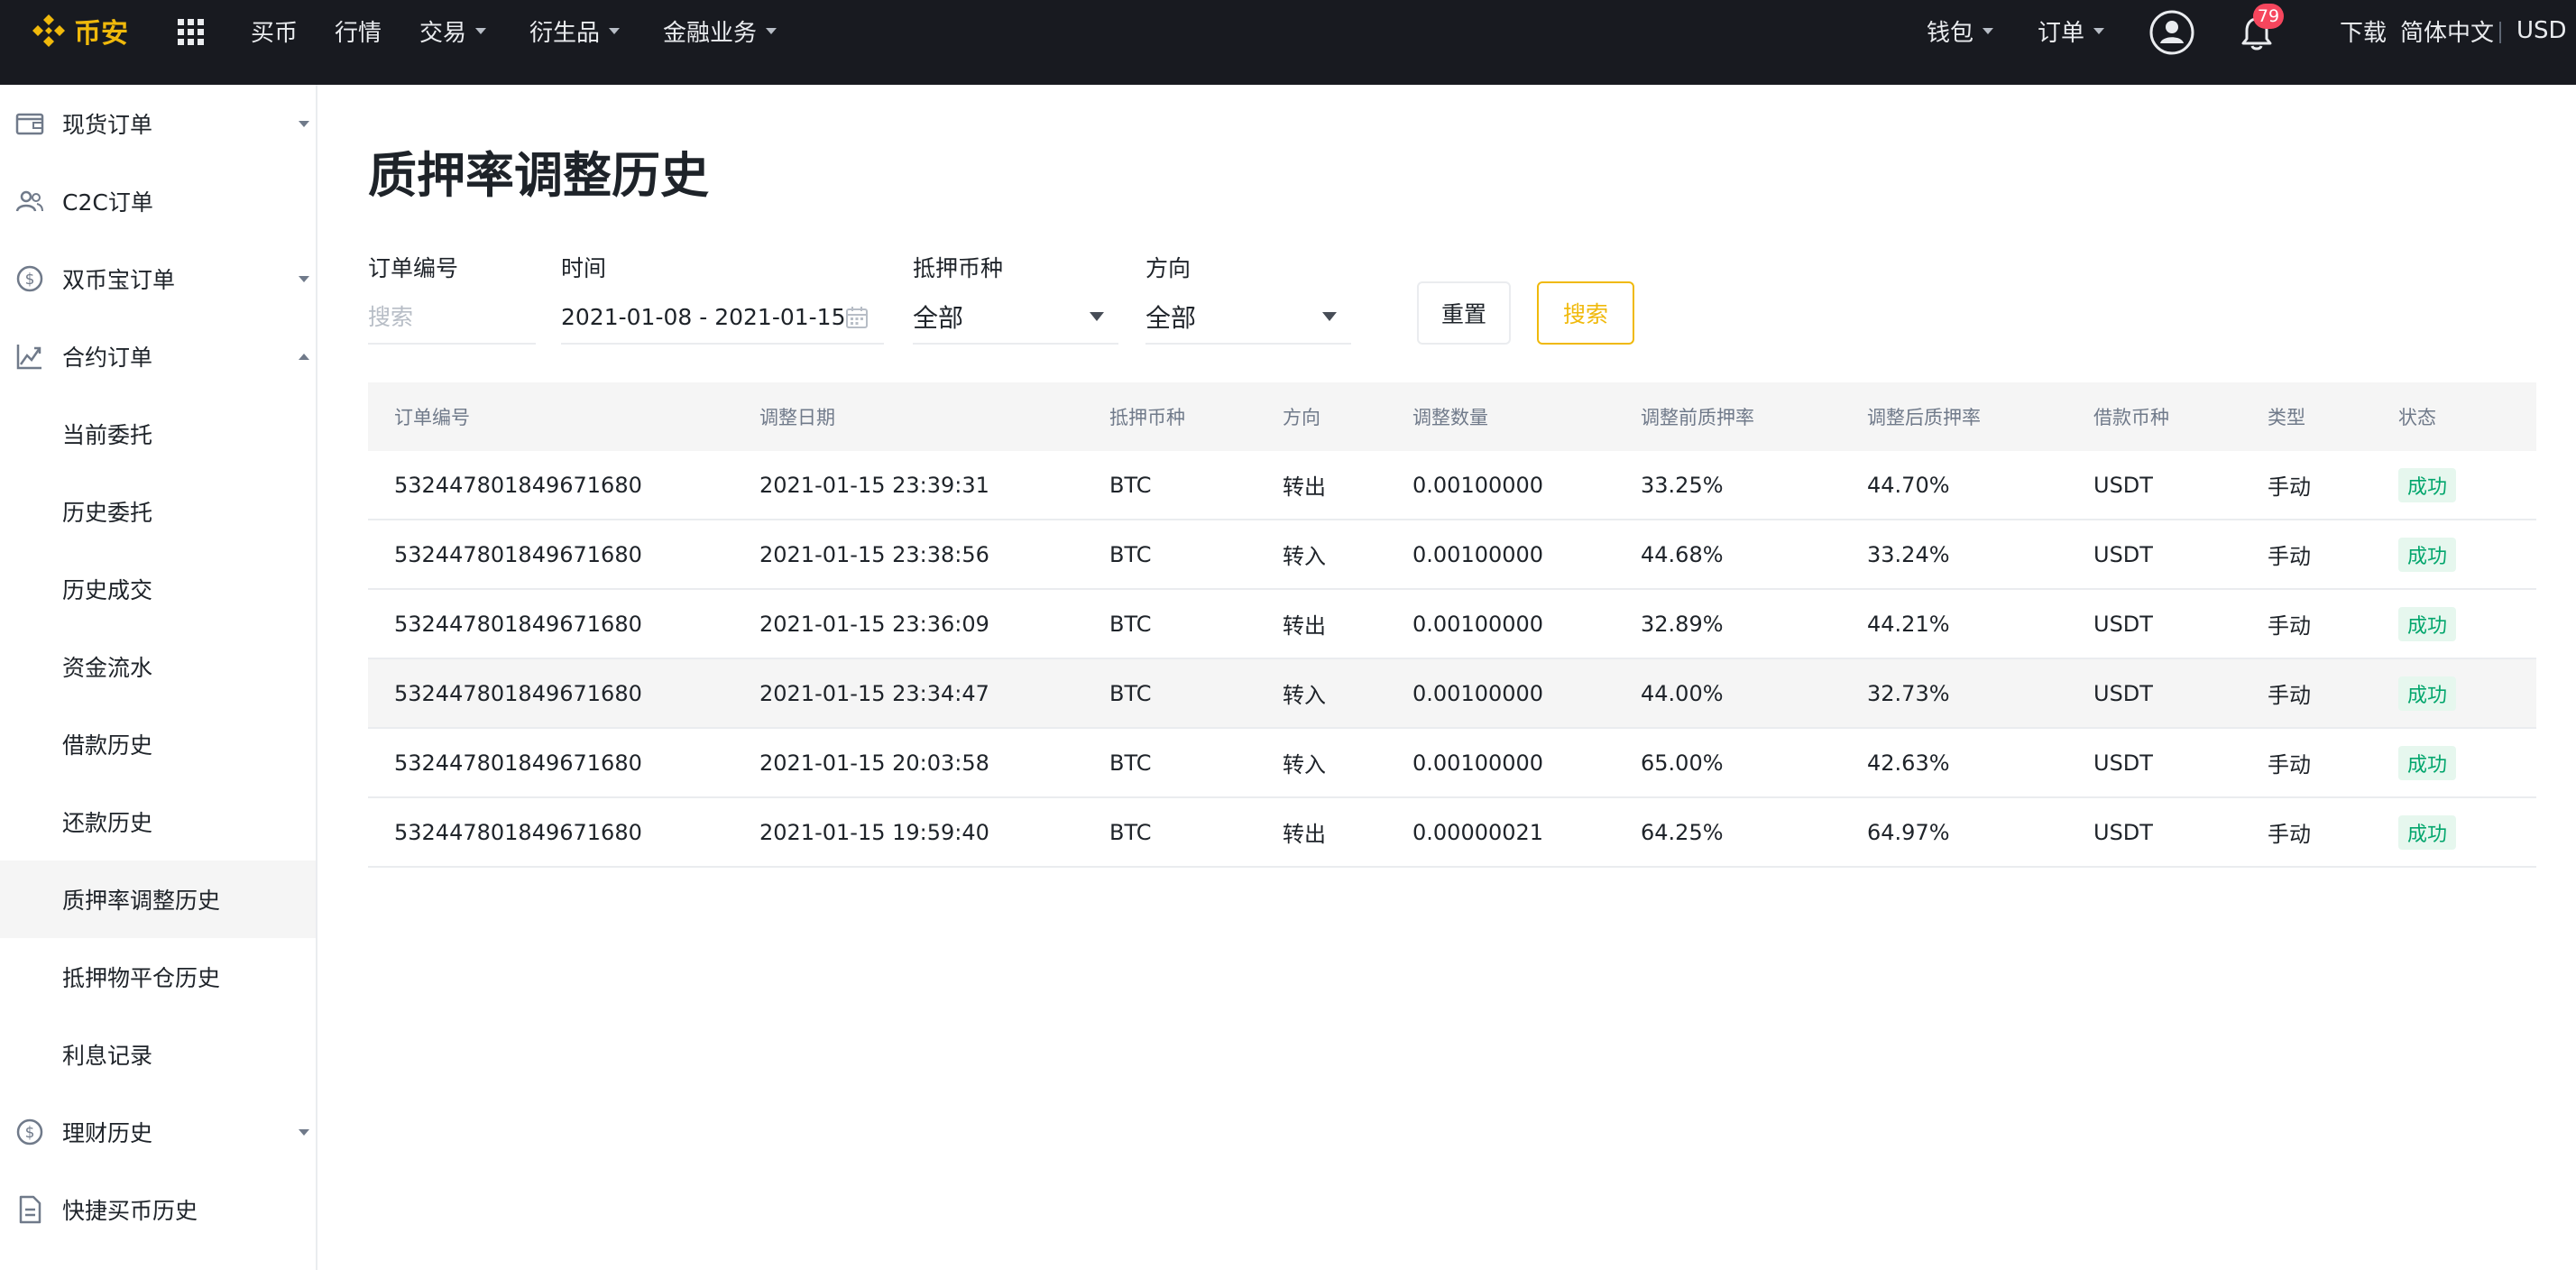  Describe the element at coordinates (857, 317) in the screenshot. I see `calendar-icon` at that location.